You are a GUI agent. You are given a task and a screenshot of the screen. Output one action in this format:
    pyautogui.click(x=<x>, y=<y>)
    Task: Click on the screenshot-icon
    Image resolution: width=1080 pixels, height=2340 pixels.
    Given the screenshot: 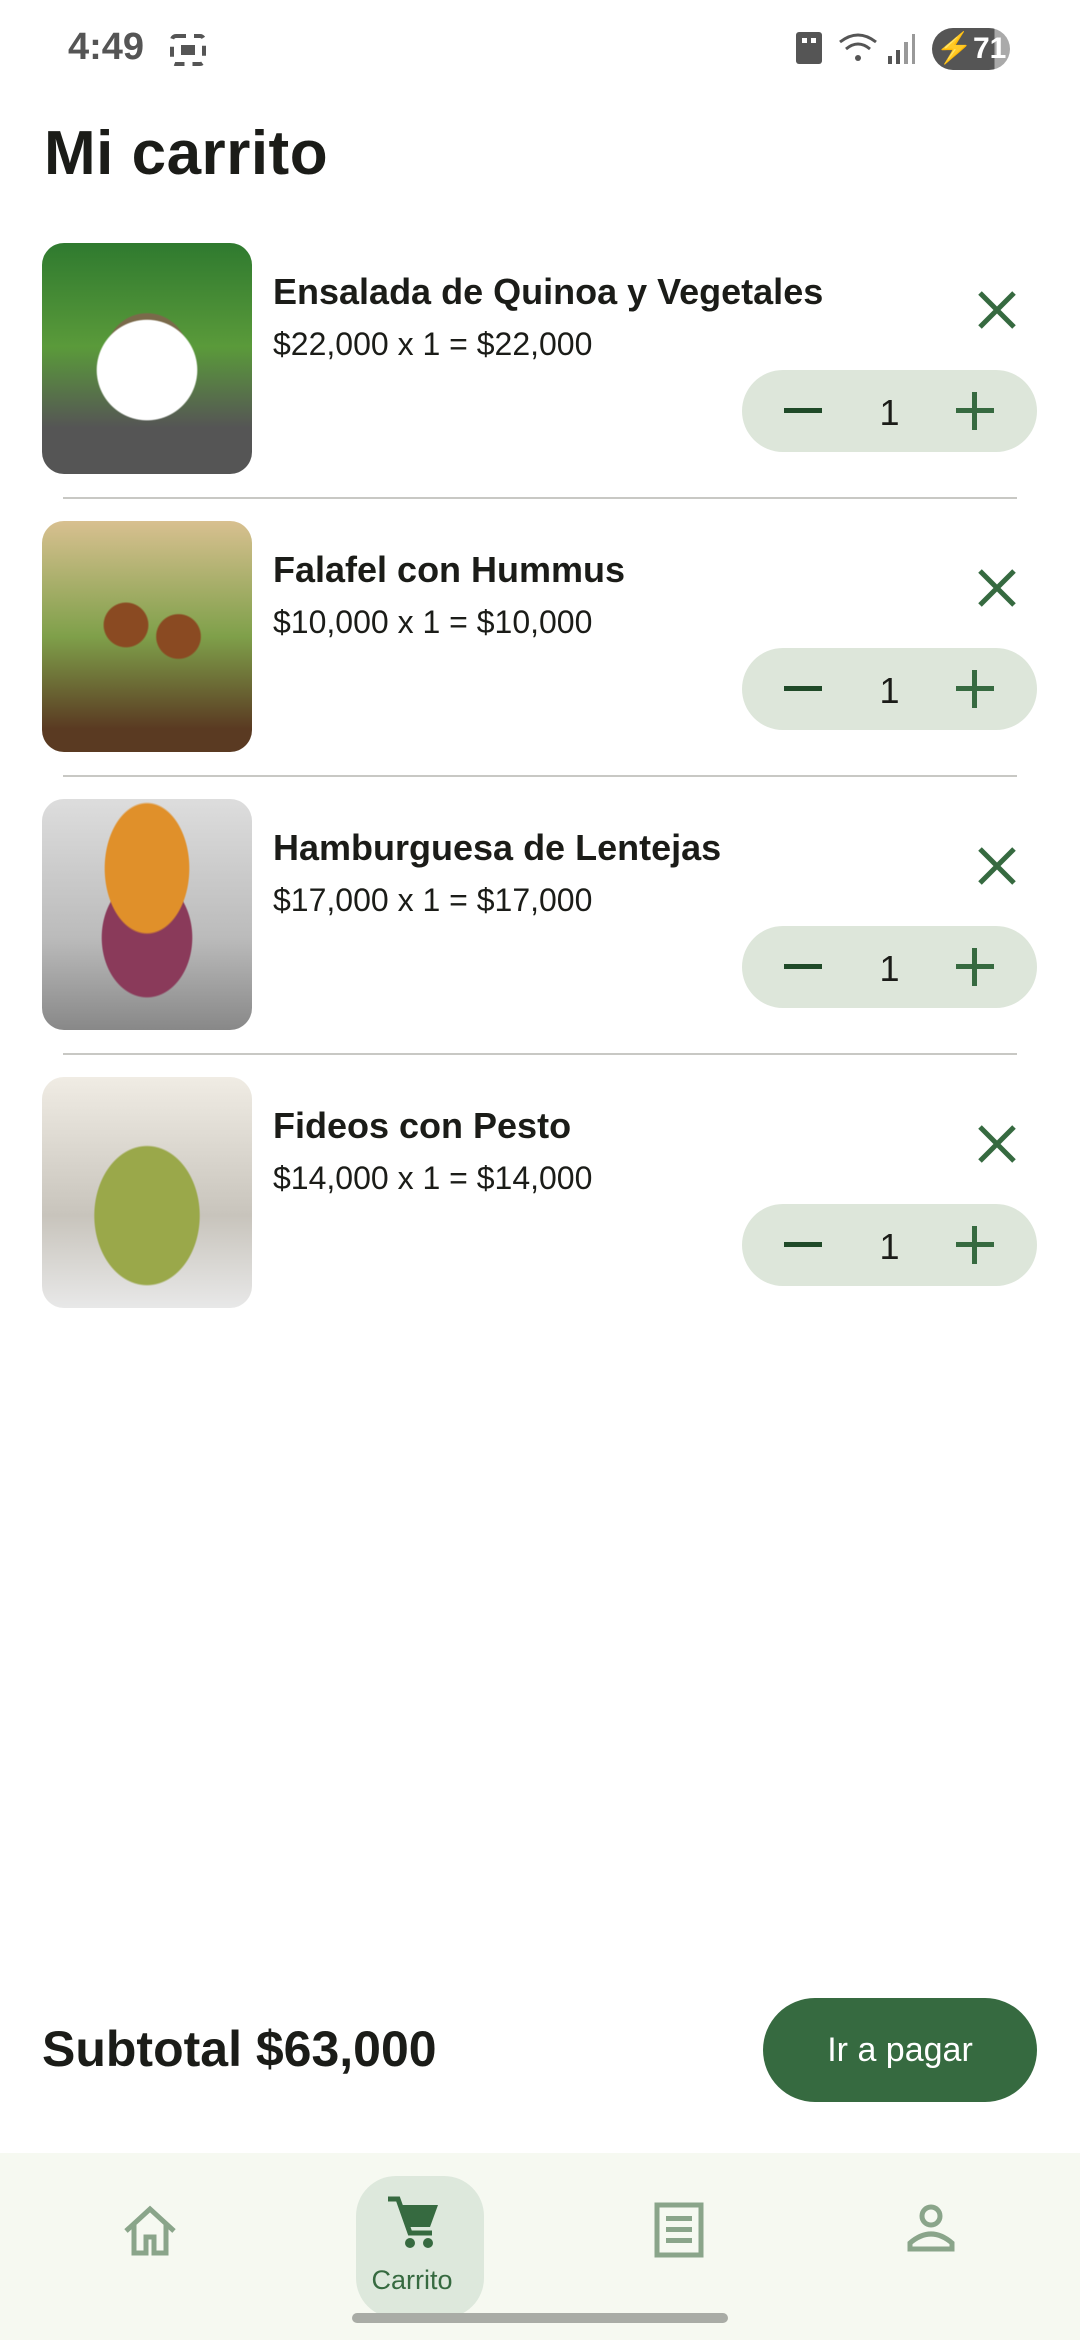 What is the action you would take?
    pyautogui.click(x=188, y=50)
    